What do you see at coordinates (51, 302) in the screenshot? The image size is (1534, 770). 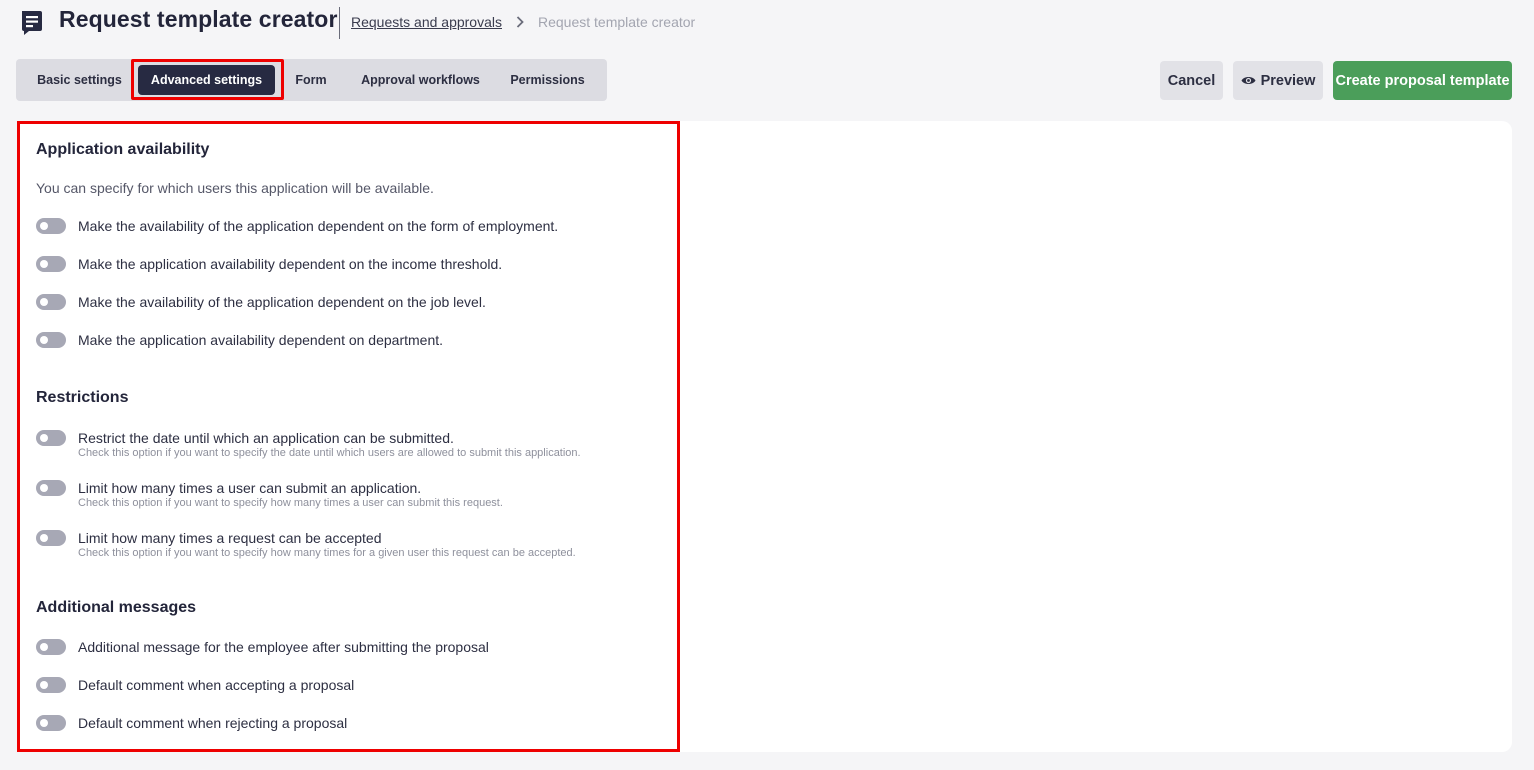 I see `toggle-job-level` at bounding box center [51, 302].